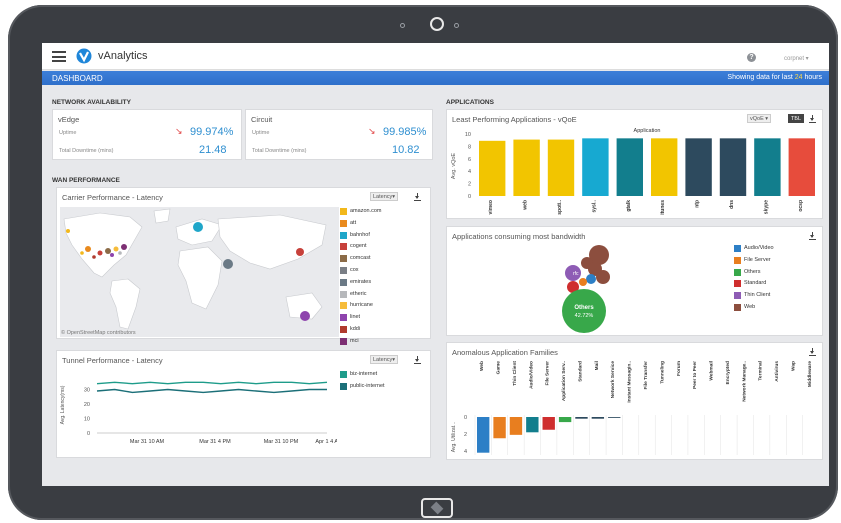 Image resolution: width=841 pixels, height=523 pixels. What do you see at coordinates (361, 214) in the screenshot?
I see `legend-item: amazon.com` at bounding box center [361, 214].